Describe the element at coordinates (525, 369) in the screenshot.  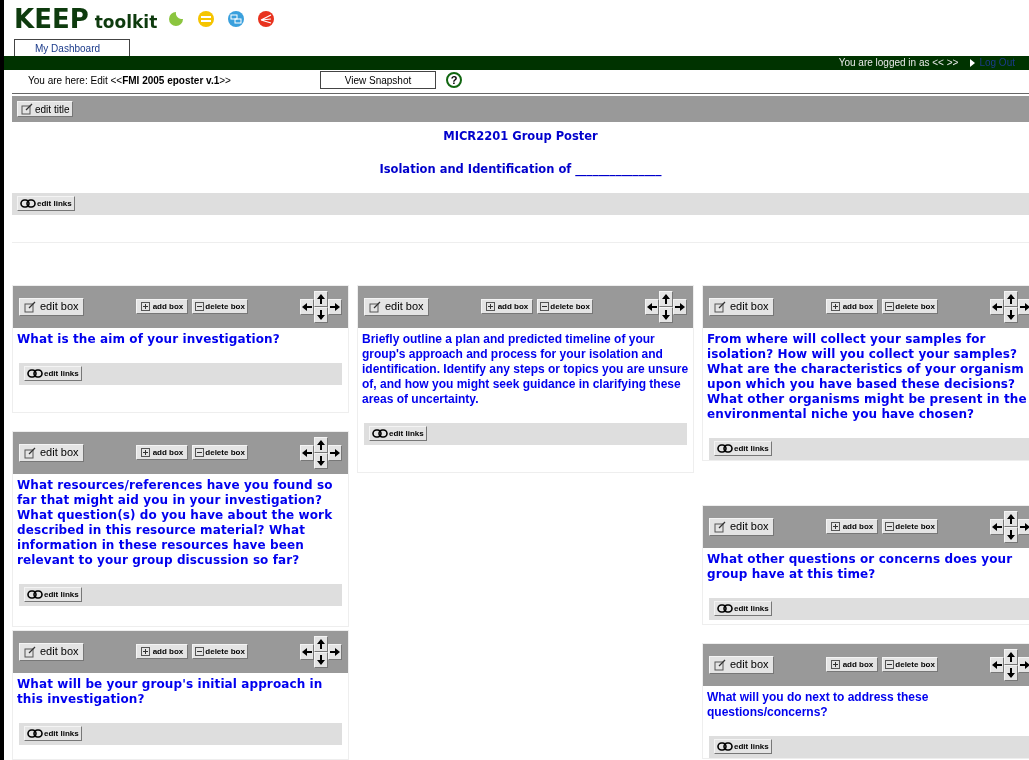
I see `question-text: Briefly outline a plan and predicted timeline of your group's approach and process for your isolation and identification. Identify any steps or topics you are unsure of, and how you might seek guidance in clarifying these areas of uncertainty.` at that location.